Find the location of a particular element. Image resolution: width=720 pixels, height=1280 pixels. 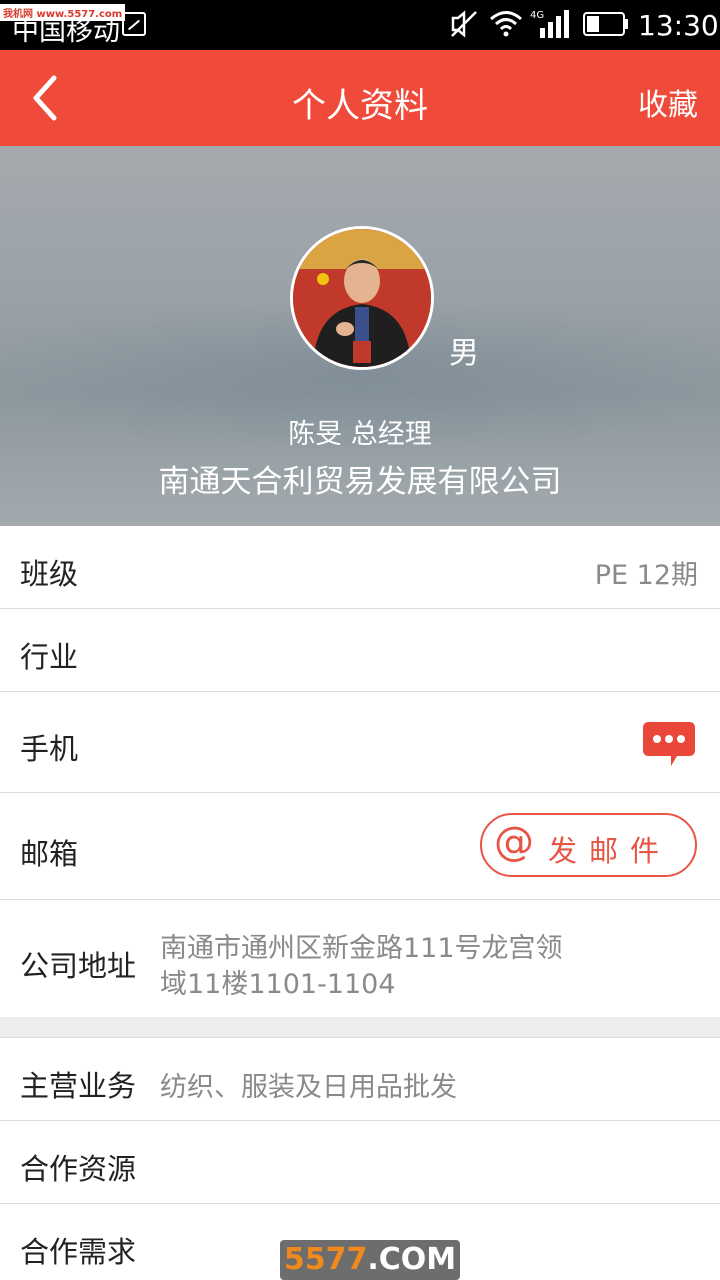

gender-label: 男 is located at coordinates (464, 353).